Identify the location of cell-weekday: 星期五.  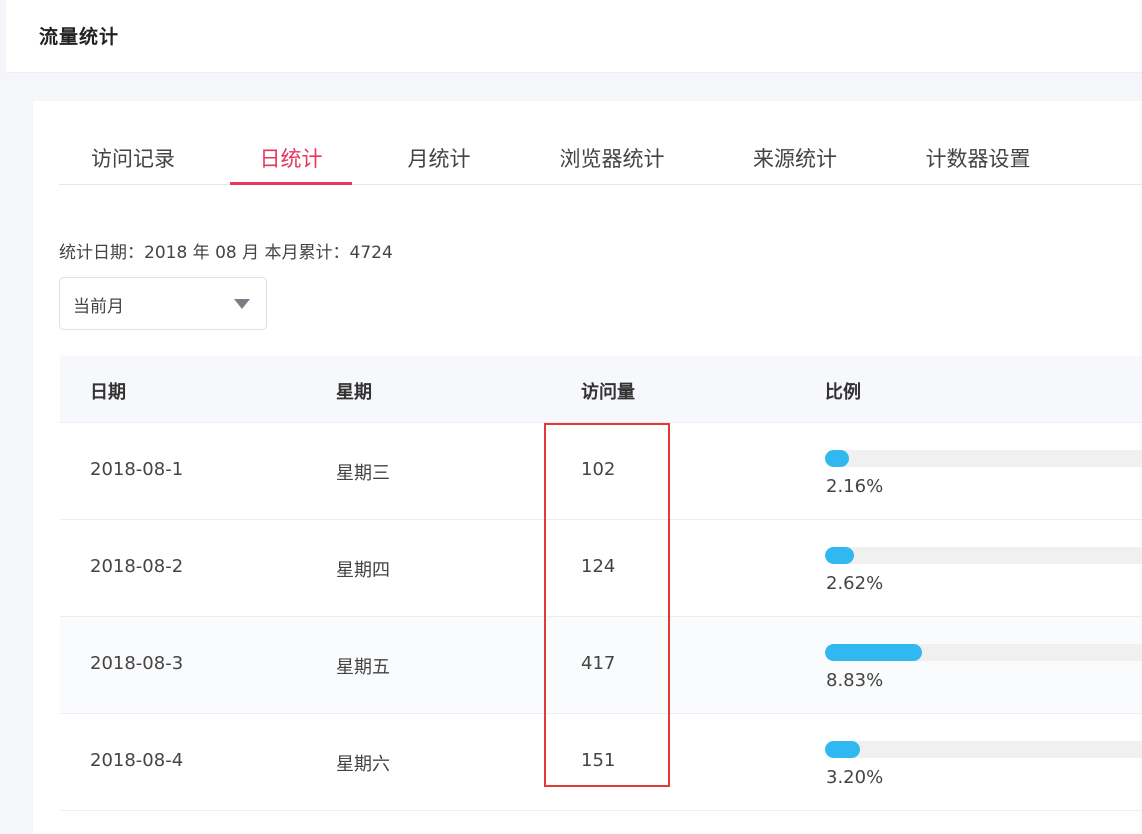
(363, 667).